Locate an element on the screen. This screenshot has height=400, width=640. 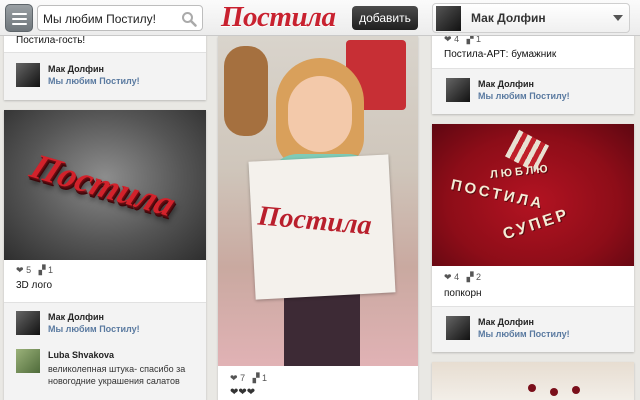
menu-button is located at coordinates (19, 18).